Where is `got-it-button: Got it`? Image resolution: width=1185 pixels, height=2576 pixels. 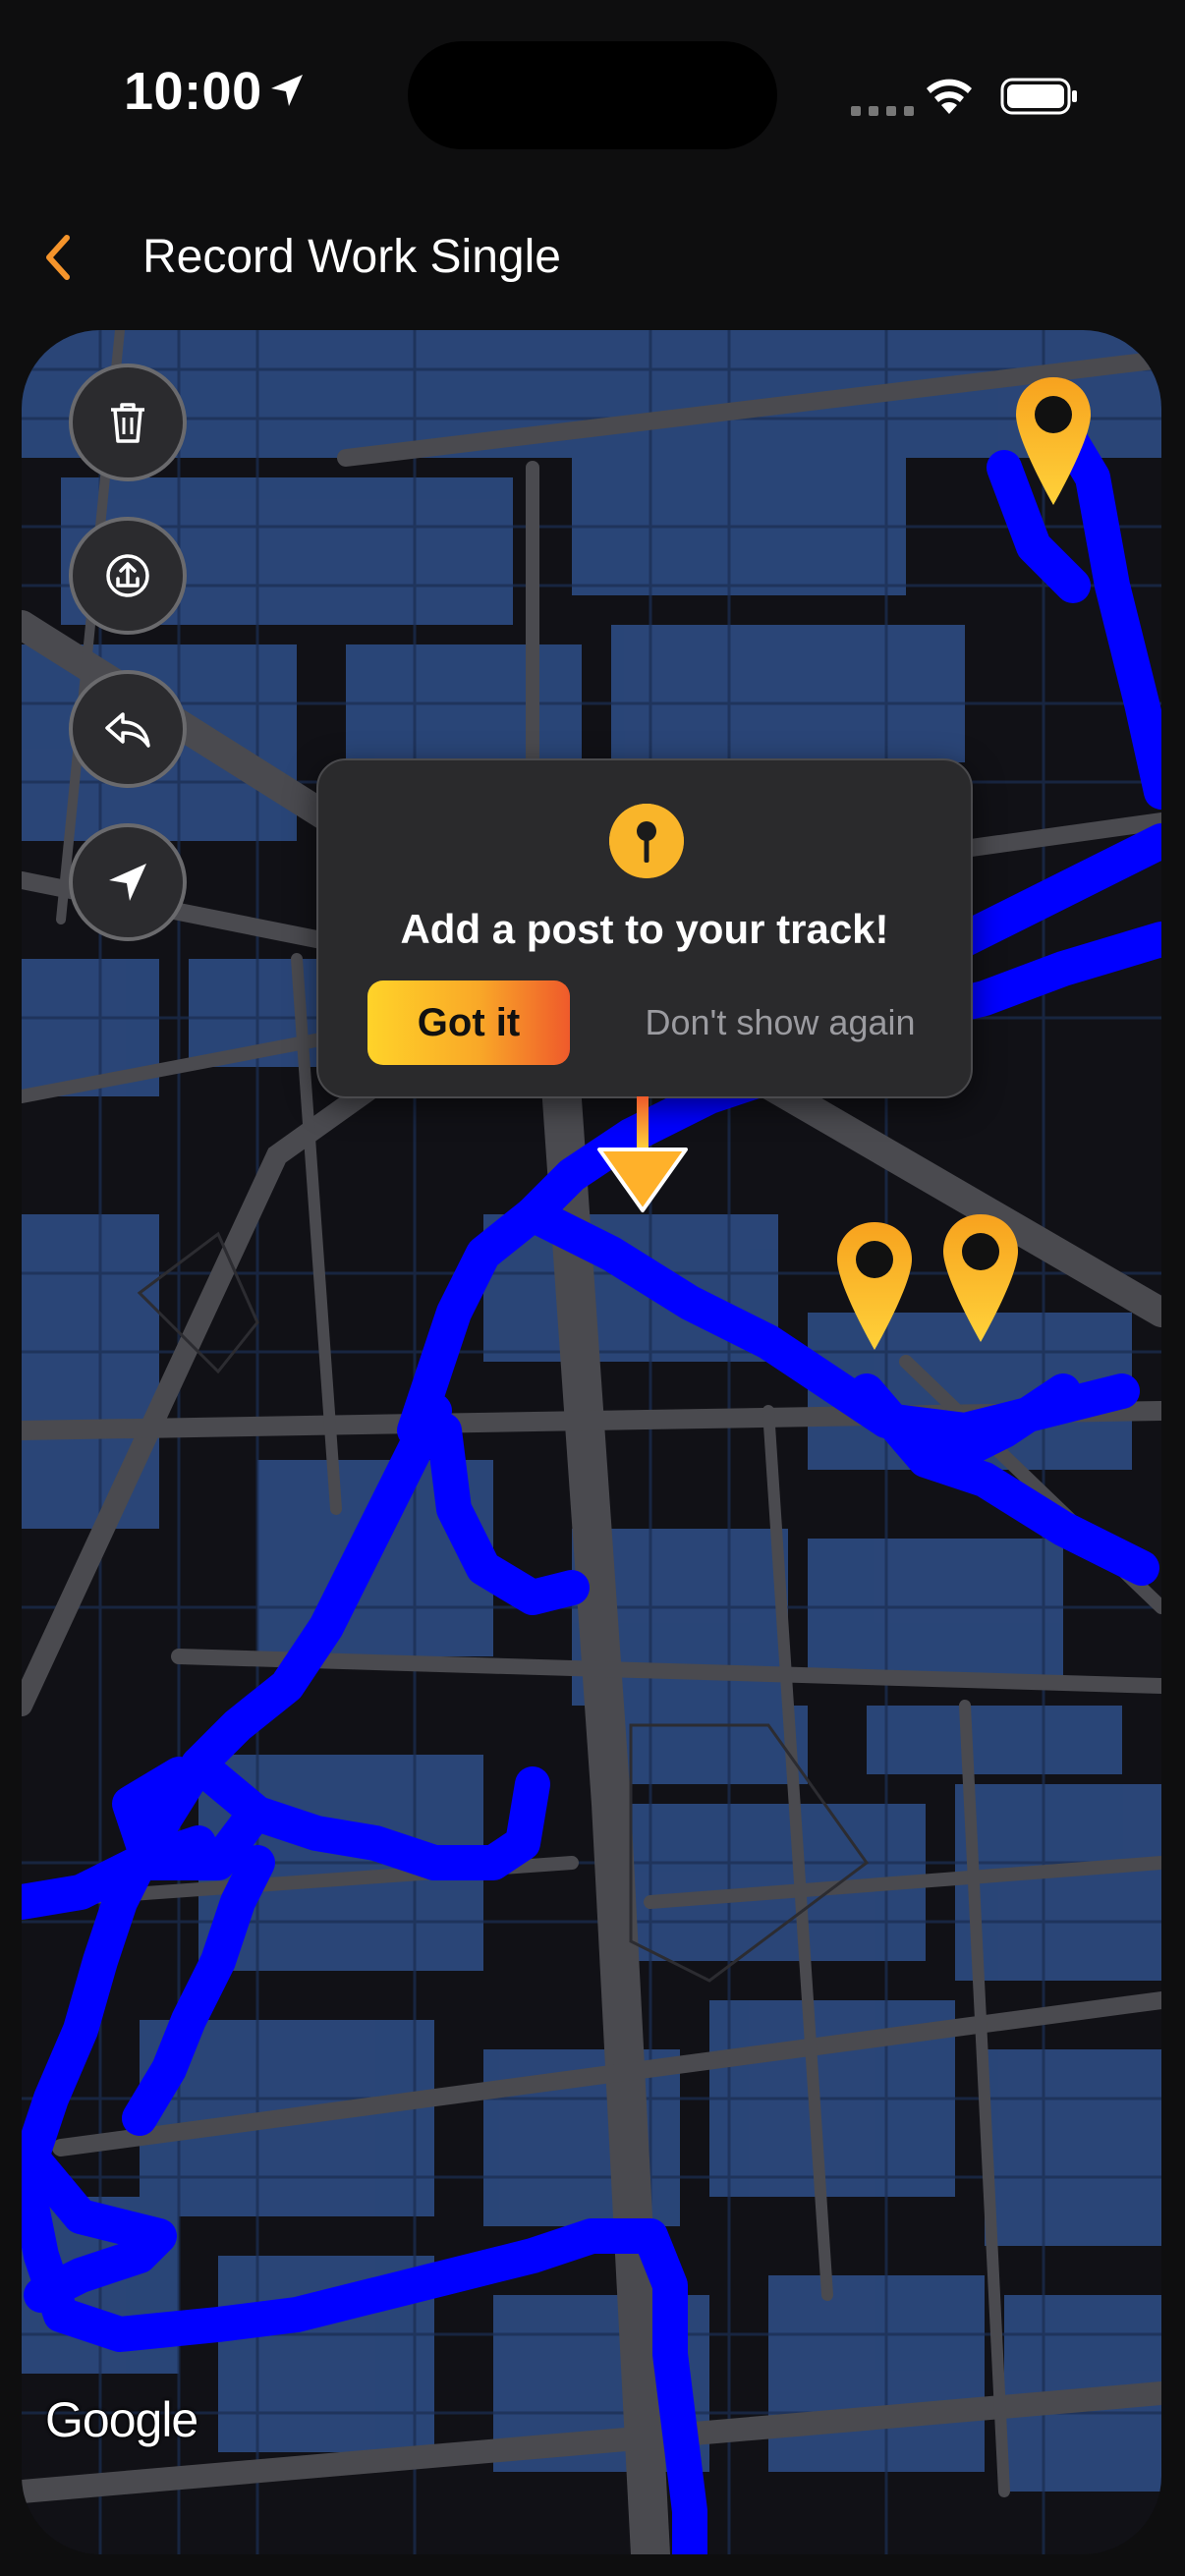
got-it-button: Got it is located at coordinates (469, 1022).